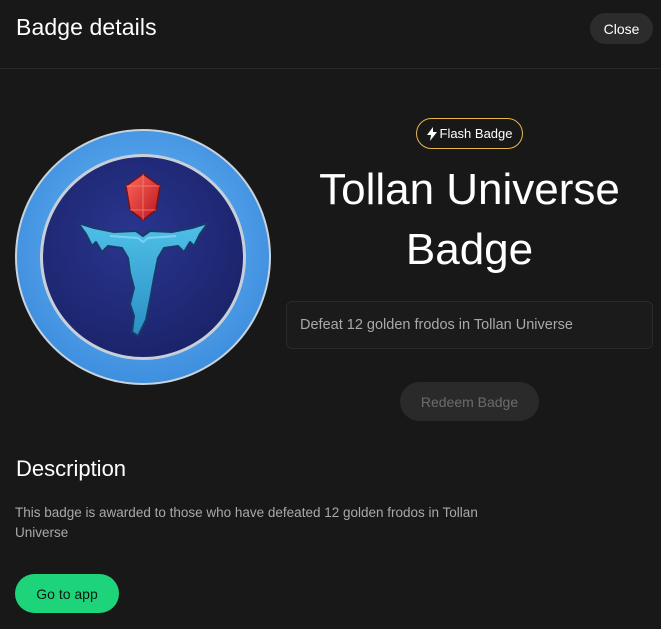 This screenshot has height=629, width=661. I want to click on redeem-badge-button: Redeem Badge, so click(469, 401).